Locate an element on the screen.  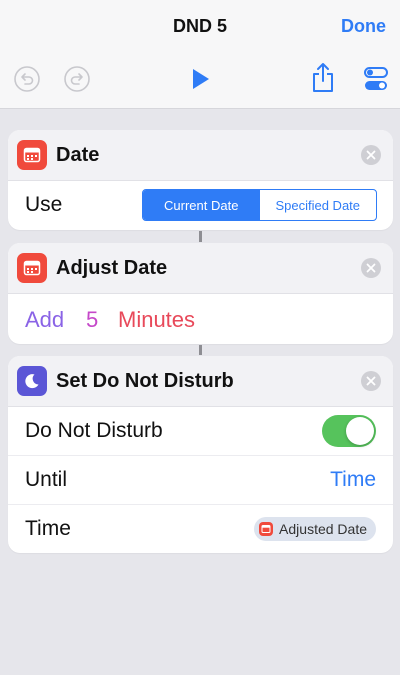
share-icon is located at coordinates (323, 77).